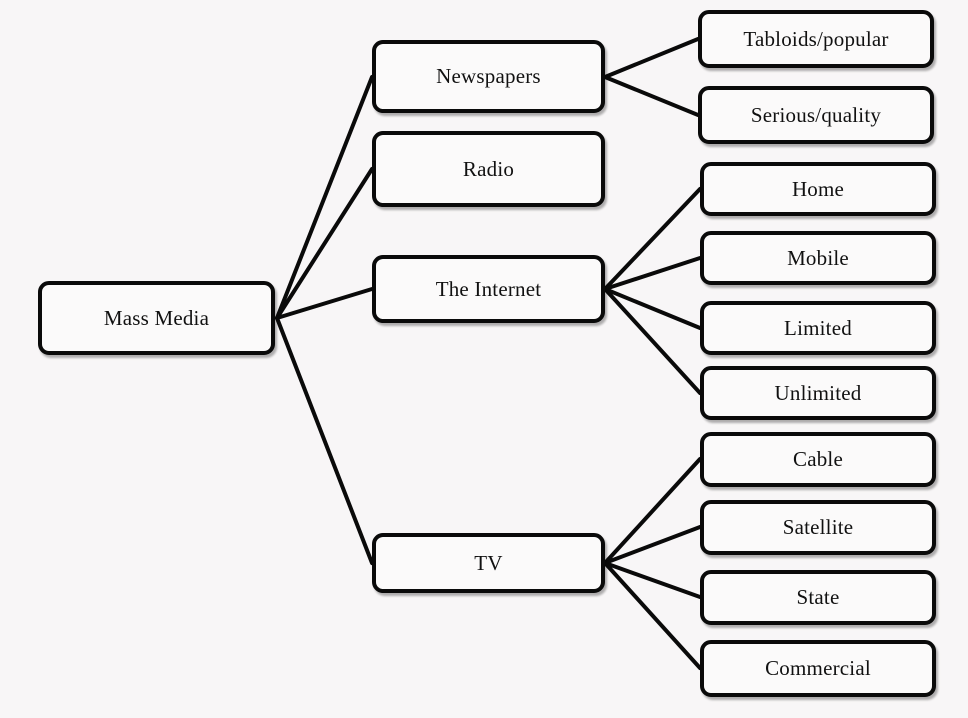 The image size is (968, 718). I want to click on connector-tv-to-commercial, so click(652, 615).